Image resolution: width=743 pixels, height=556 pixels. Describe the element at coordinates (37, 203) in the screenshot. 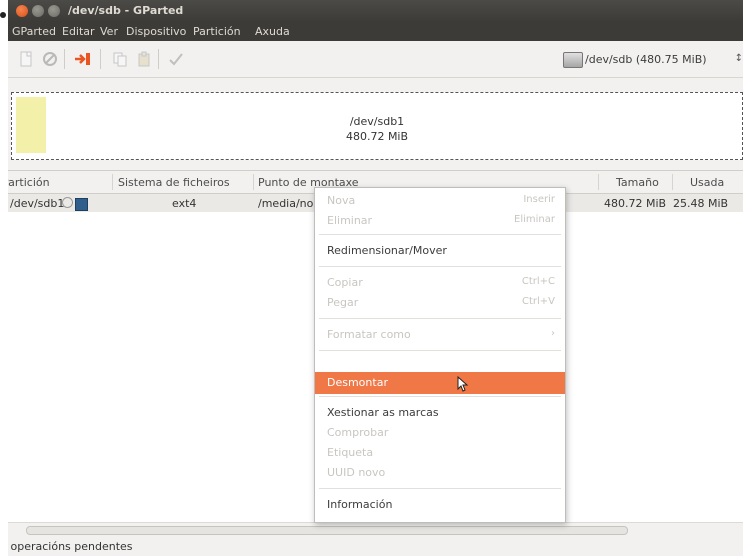

I see `partition-cell: /dev/sdb1` at that location.